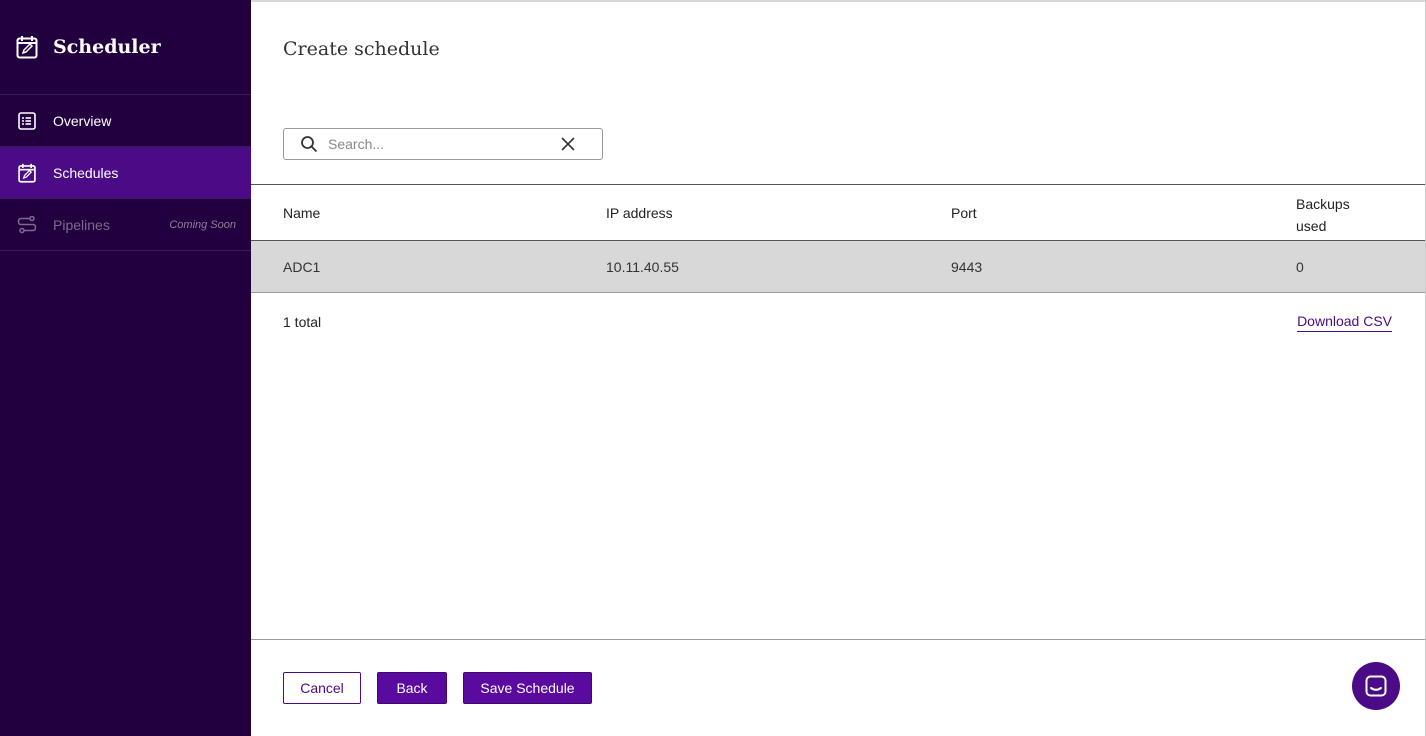  What do you see at coordinates (838, 267) in the screenshot?
I see `table-row: ADC1 10.11.40.55 9443 0` at bounding box center [838, 267].